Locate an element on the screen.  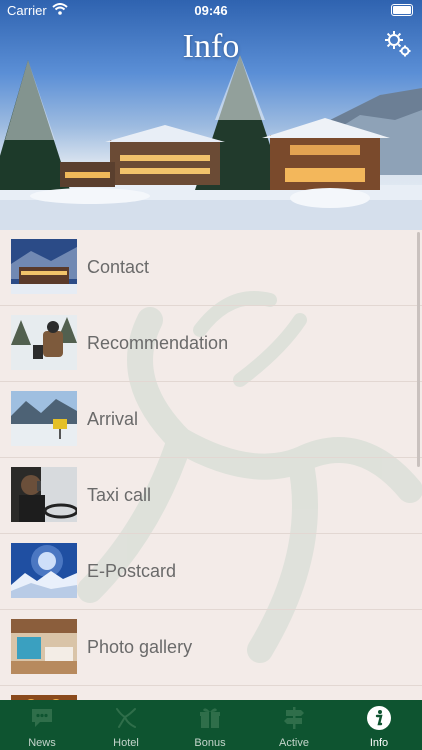
list-item-label: Arrival is located at coordinates (113, 419).